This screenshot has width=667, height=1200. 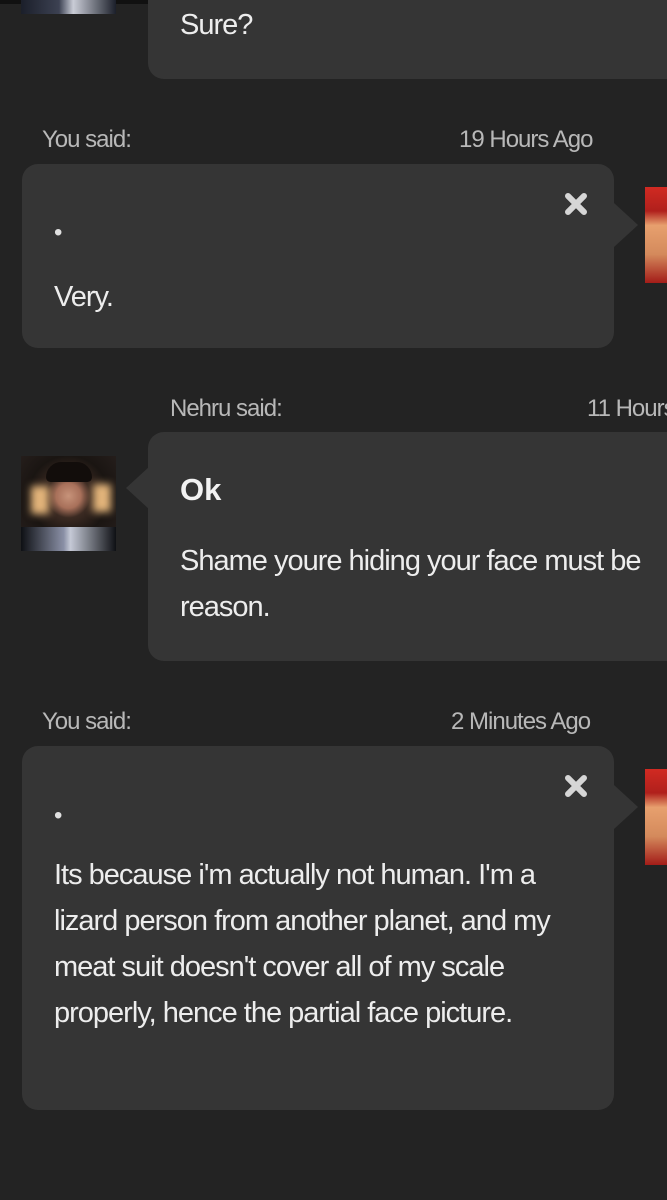 I want to click on message-bubble-received: Sure?, so click(x=407, y=39).